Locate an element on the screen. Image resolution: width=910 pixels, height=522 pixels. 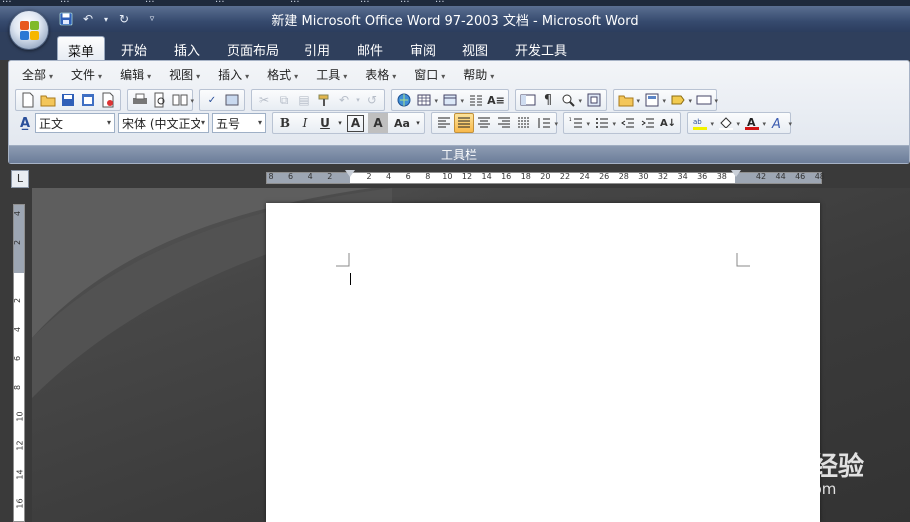
tab-menu: 菜单 is located at coordinates (81, 48).